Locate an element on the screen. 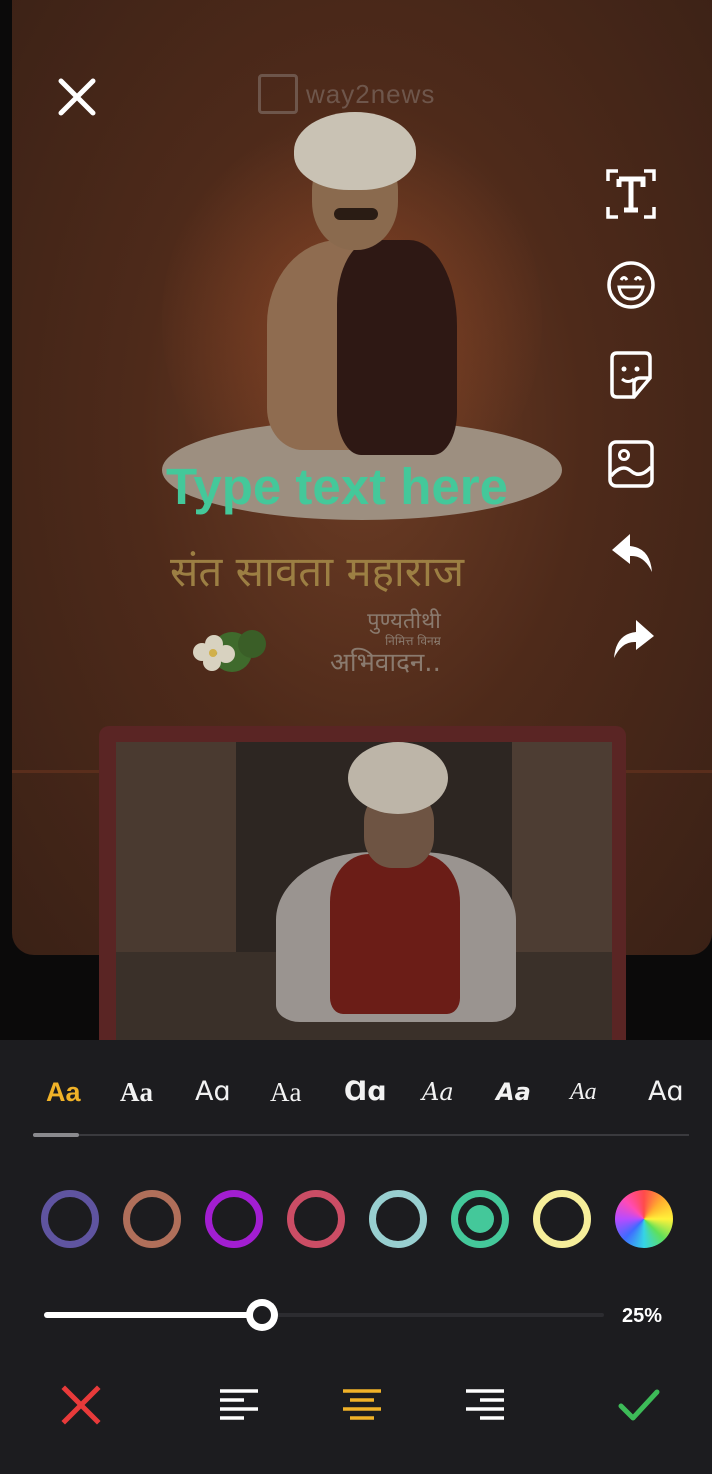 This screenshot has height=1474, width=712. undo-icon is located at coordinates (632, 553).